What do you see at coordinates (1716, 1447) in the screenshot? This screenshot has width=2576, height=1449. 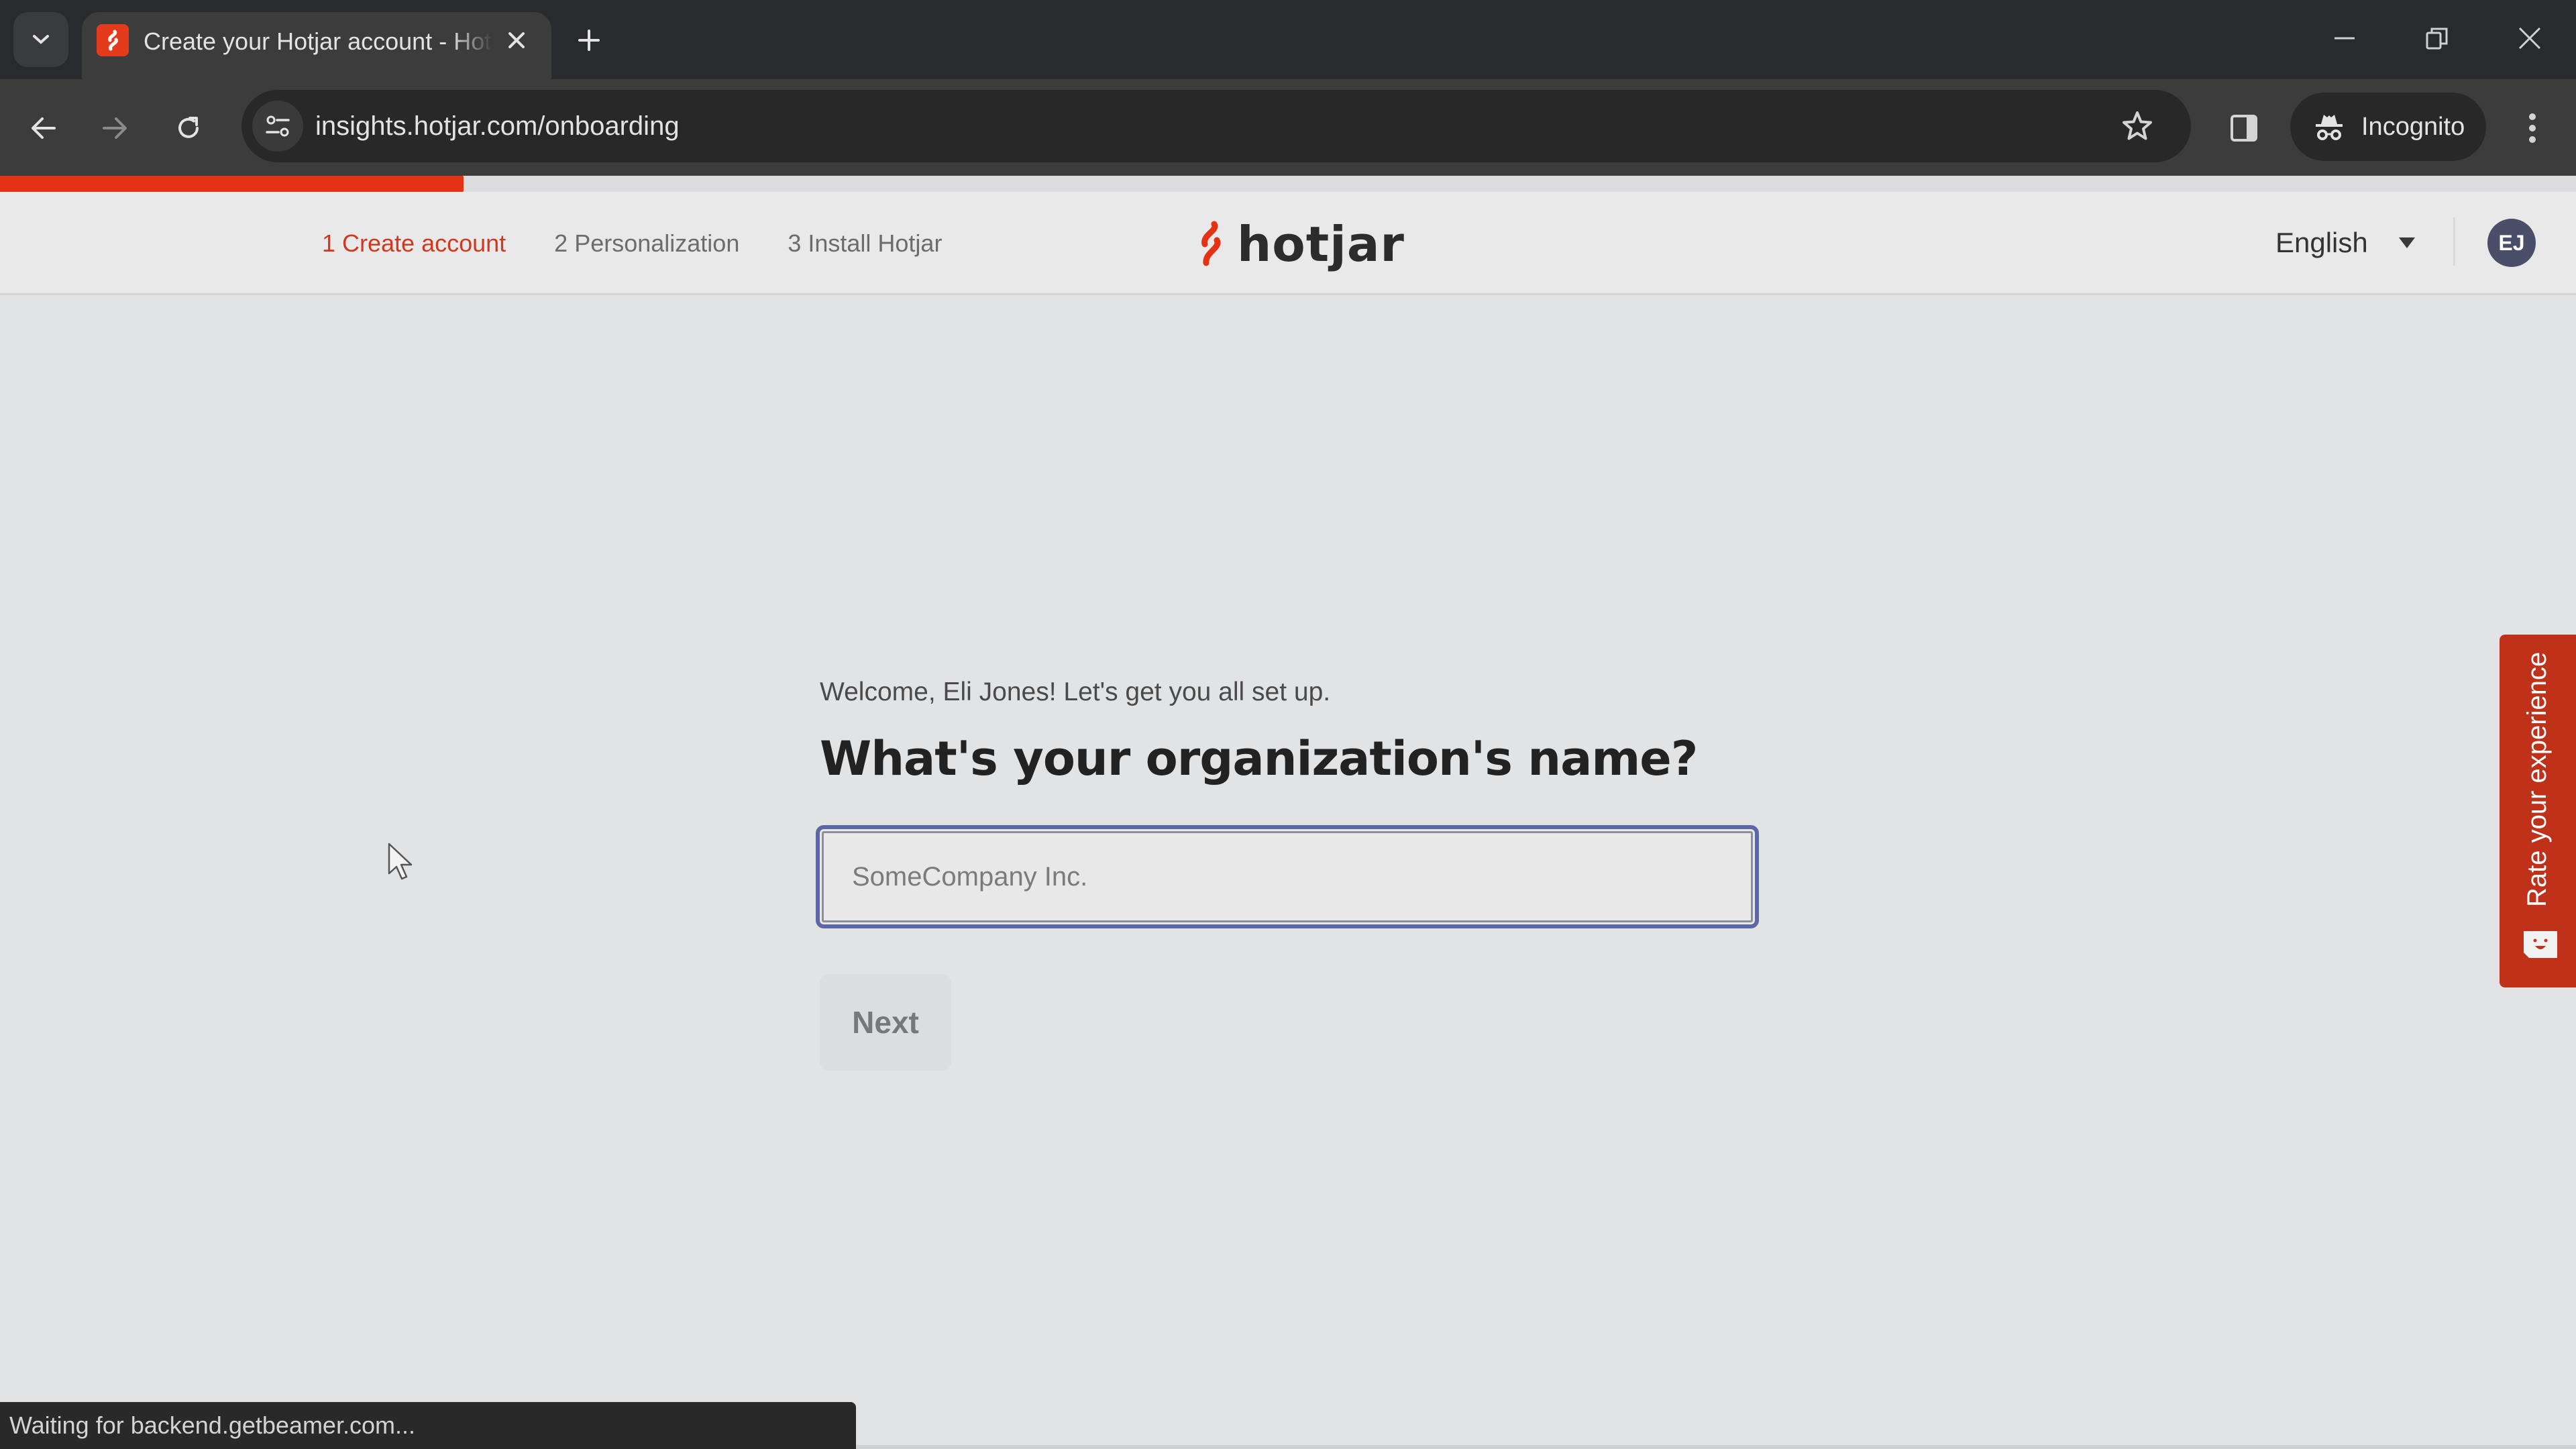 I see `horizontal-scrollbar` at bounding box center [1716, 1447].